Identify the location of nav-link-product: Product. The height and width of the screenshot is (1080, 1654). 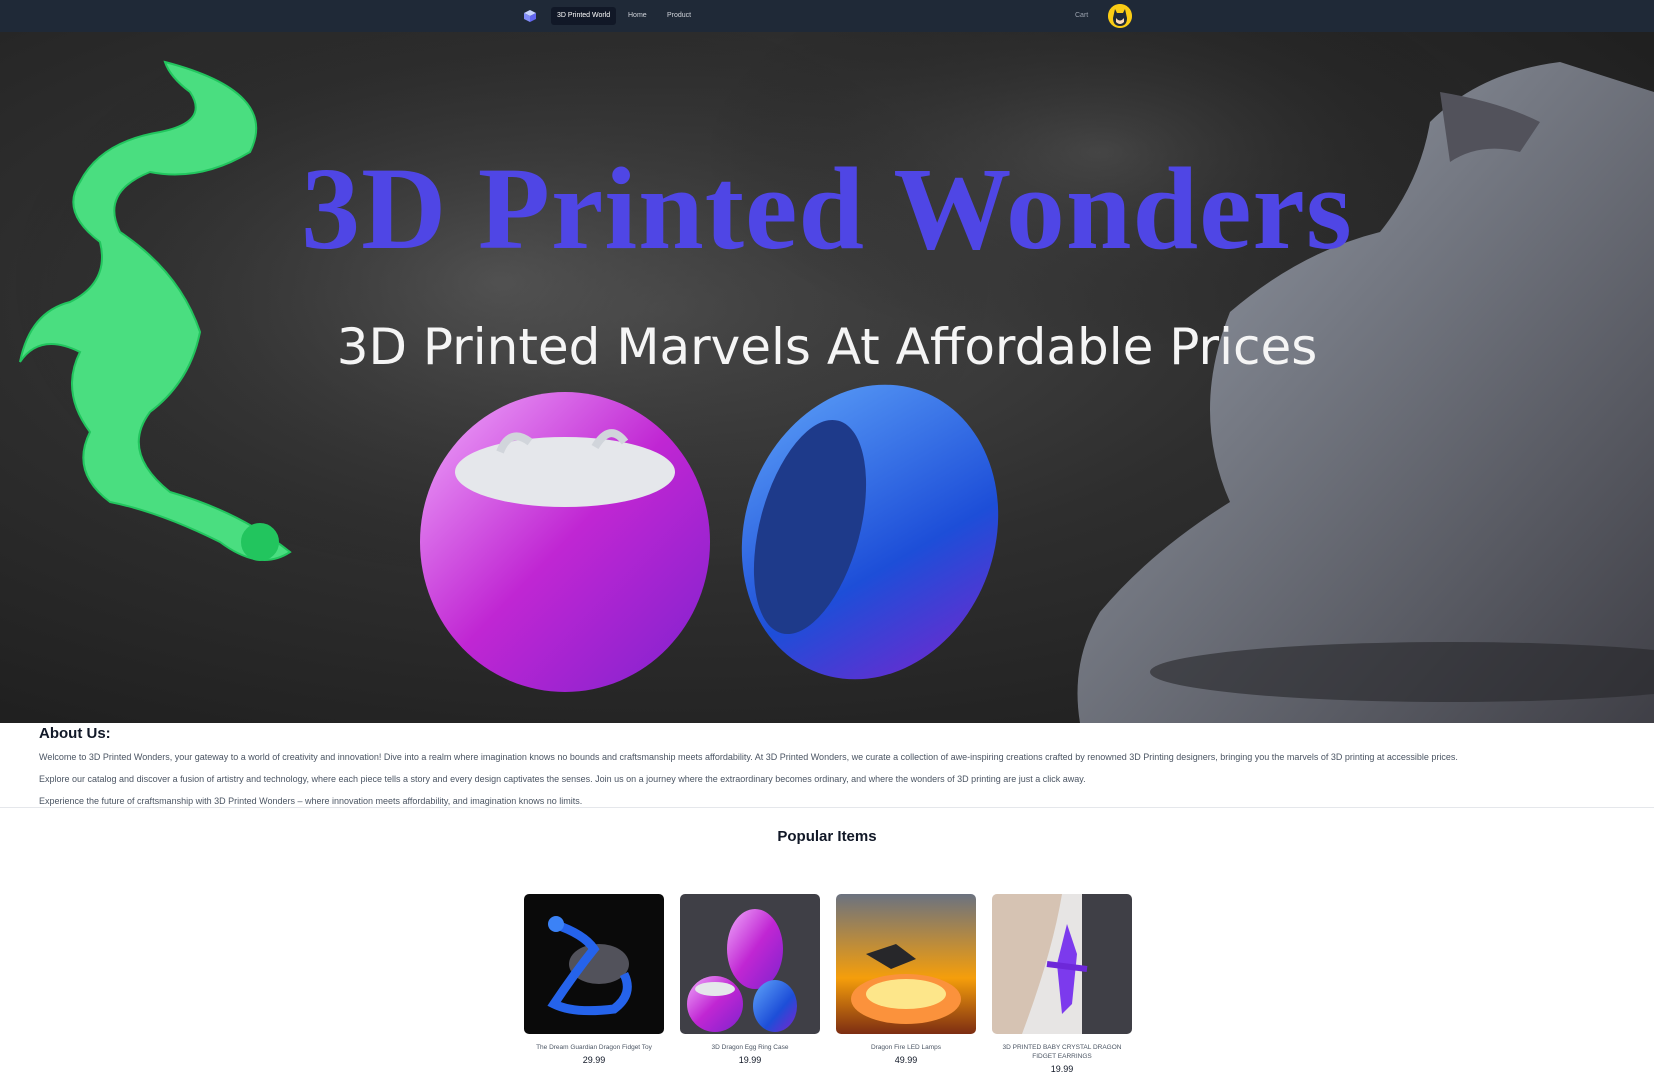
(679, 16).